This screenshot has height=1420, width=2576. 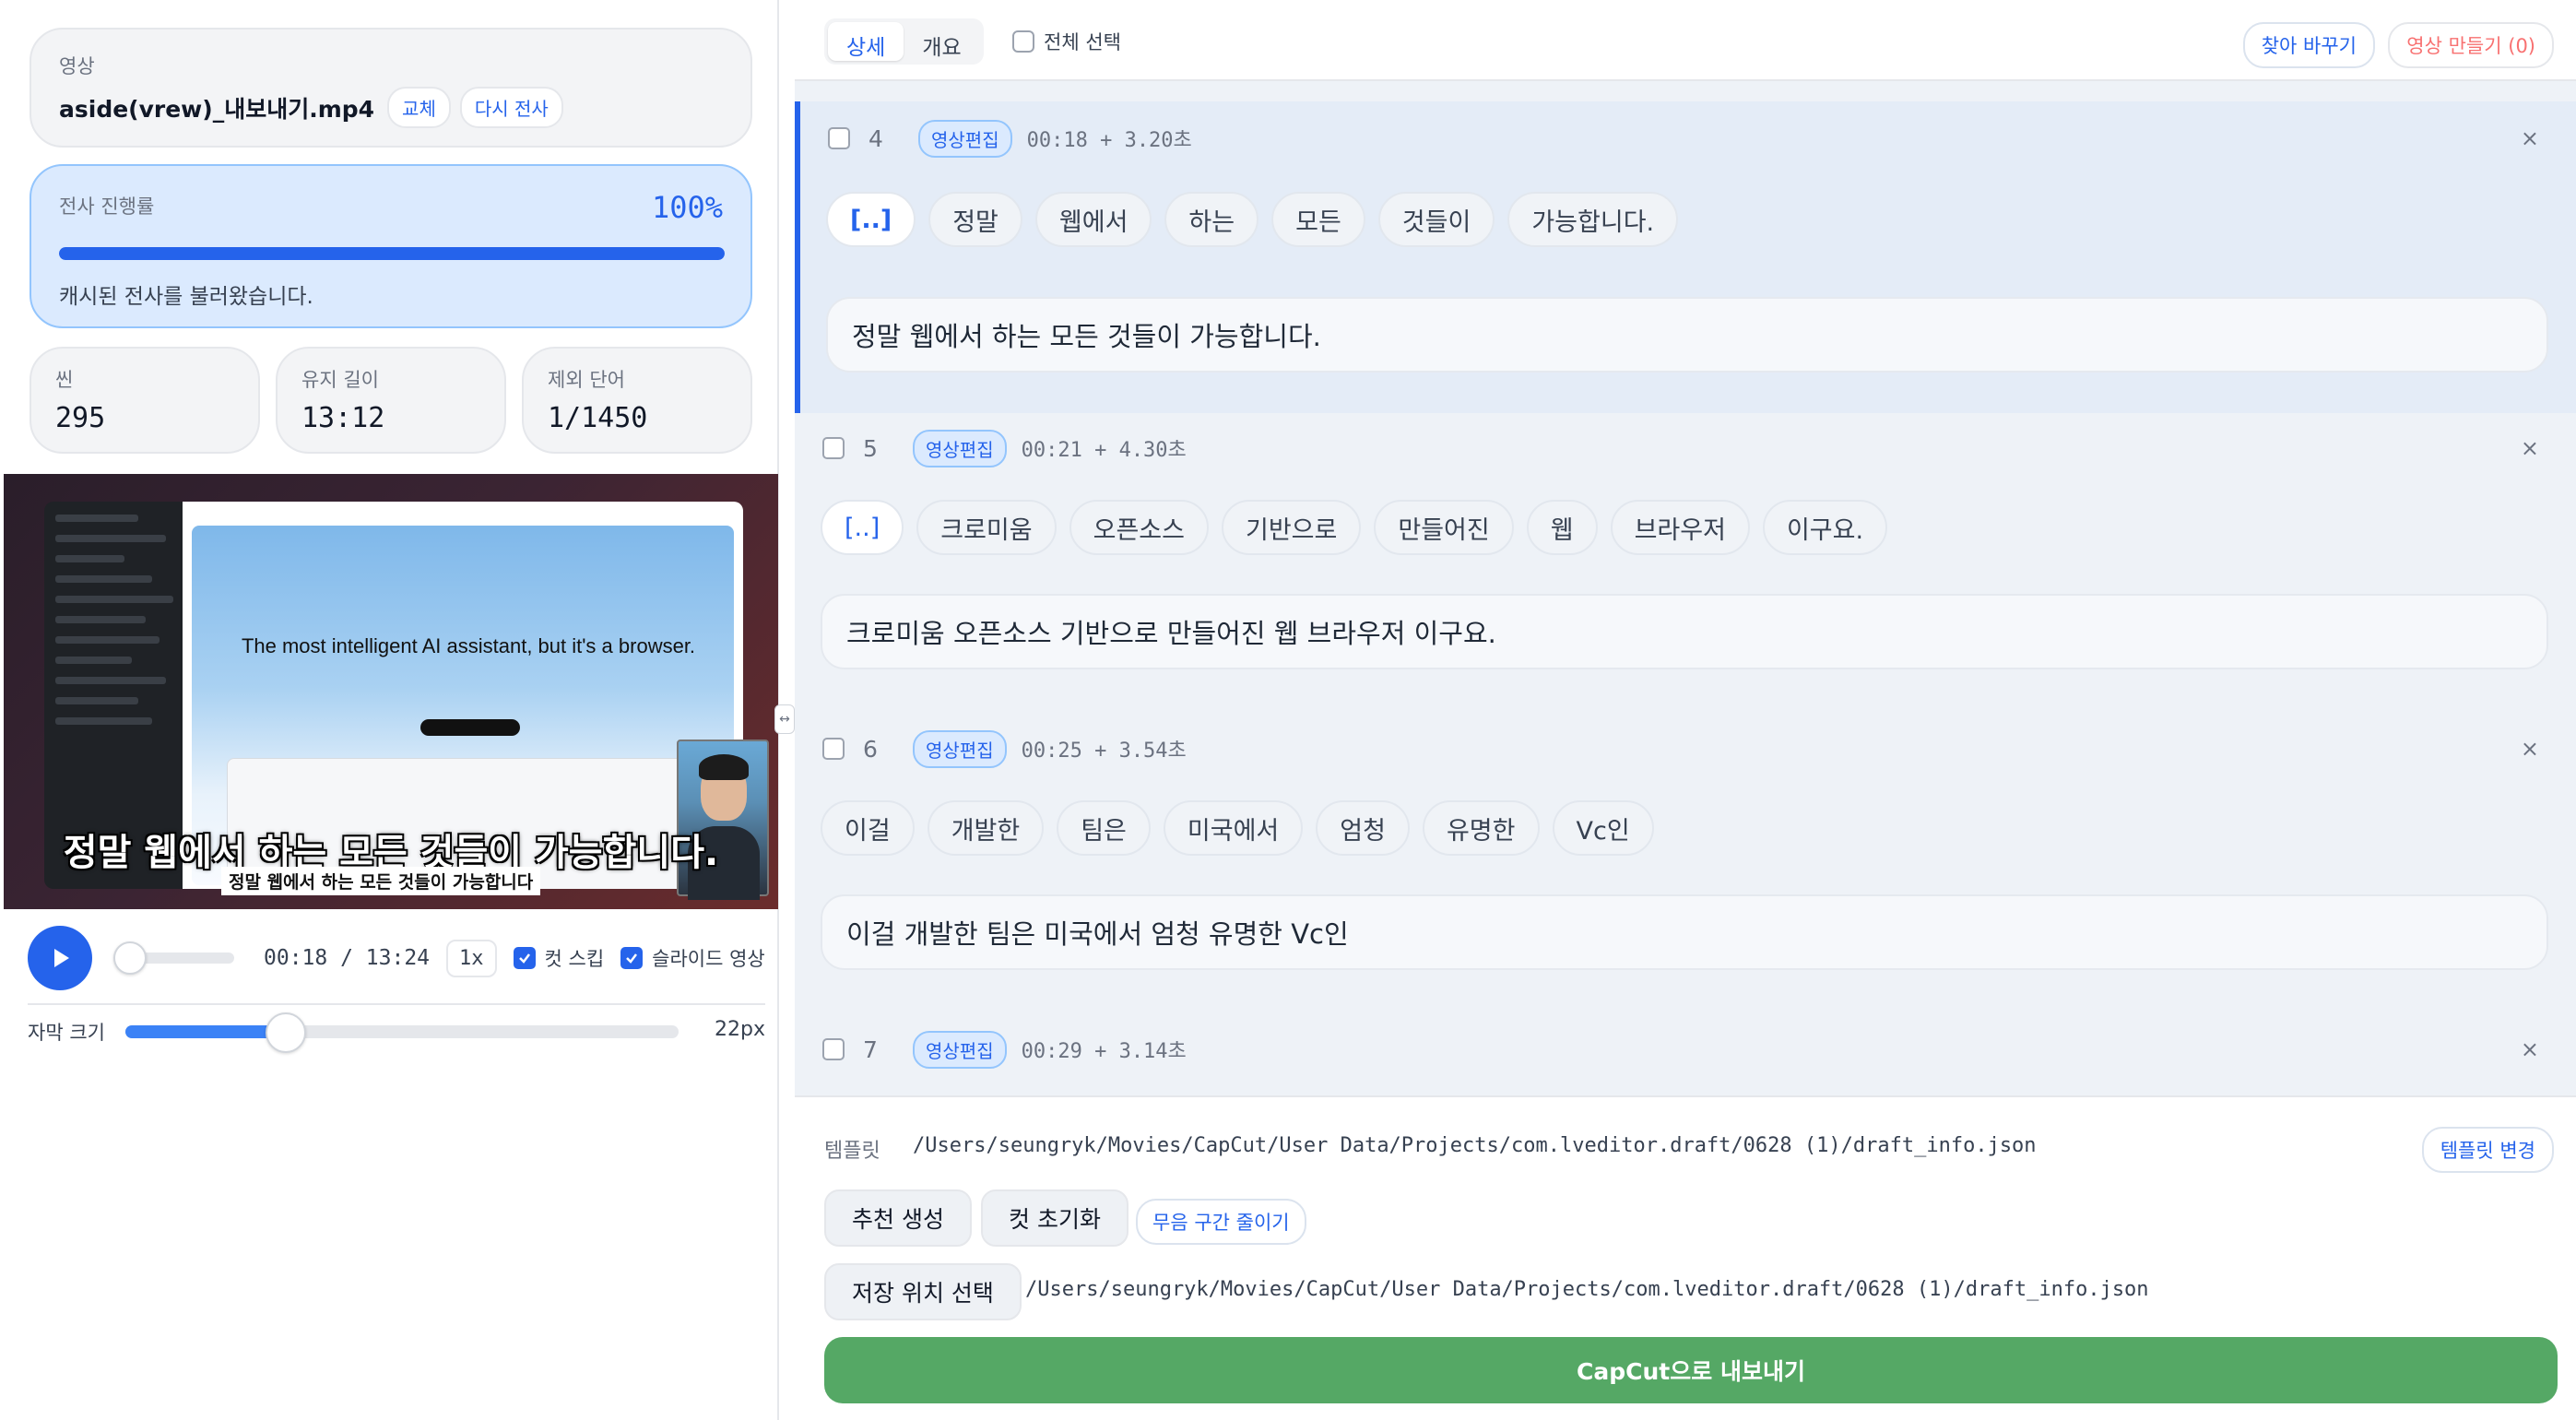 What do you see at coordinates (687, 208) in the screenshot?
I see `progress-percent: 100%` at bounding box center [687, 208].